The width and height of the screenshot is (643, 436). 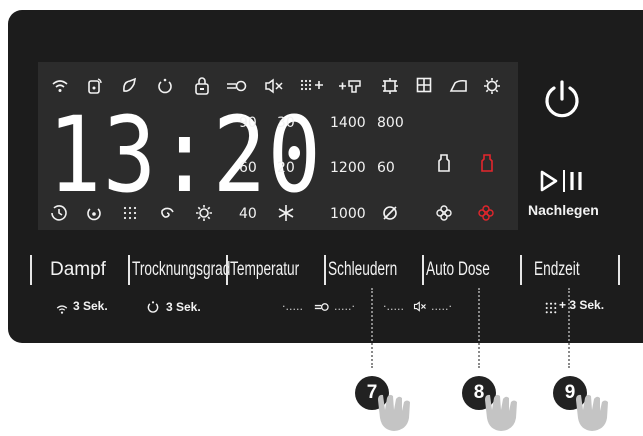 I want to click on trocknungsgrad-hint: 3 Sek., so click(x=173, y=308).